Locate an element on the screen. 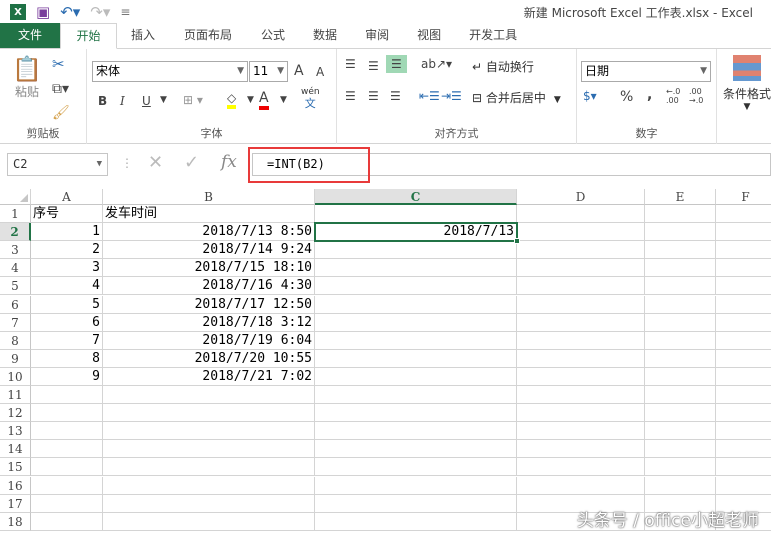 The height and width of the screenshot is (535, 771). cell-A6: 5 is located at coordinates (67, 304).